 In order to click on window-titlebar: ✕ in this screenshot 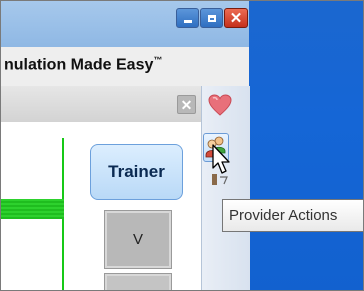, I will do `click(125, 24)`.